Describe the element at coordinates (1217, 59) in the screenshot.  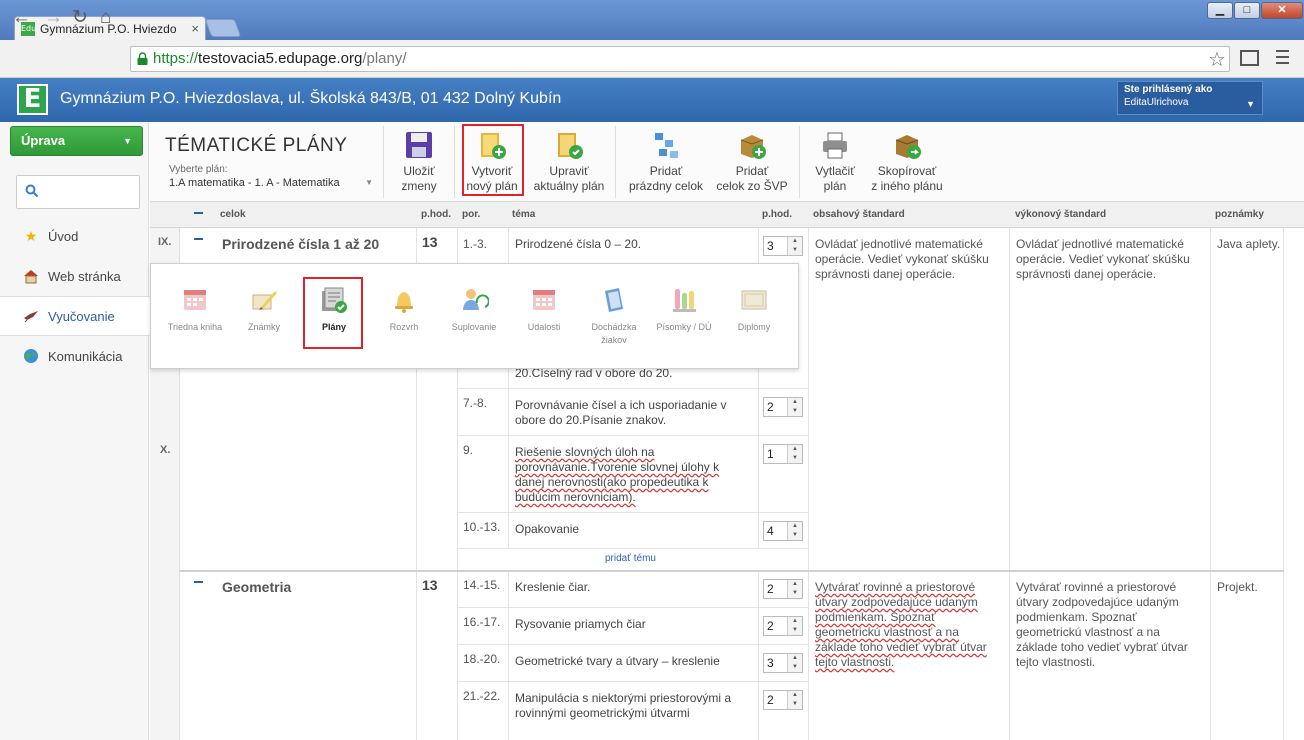
I see `bookmark-star-icon: ☆` at that location.